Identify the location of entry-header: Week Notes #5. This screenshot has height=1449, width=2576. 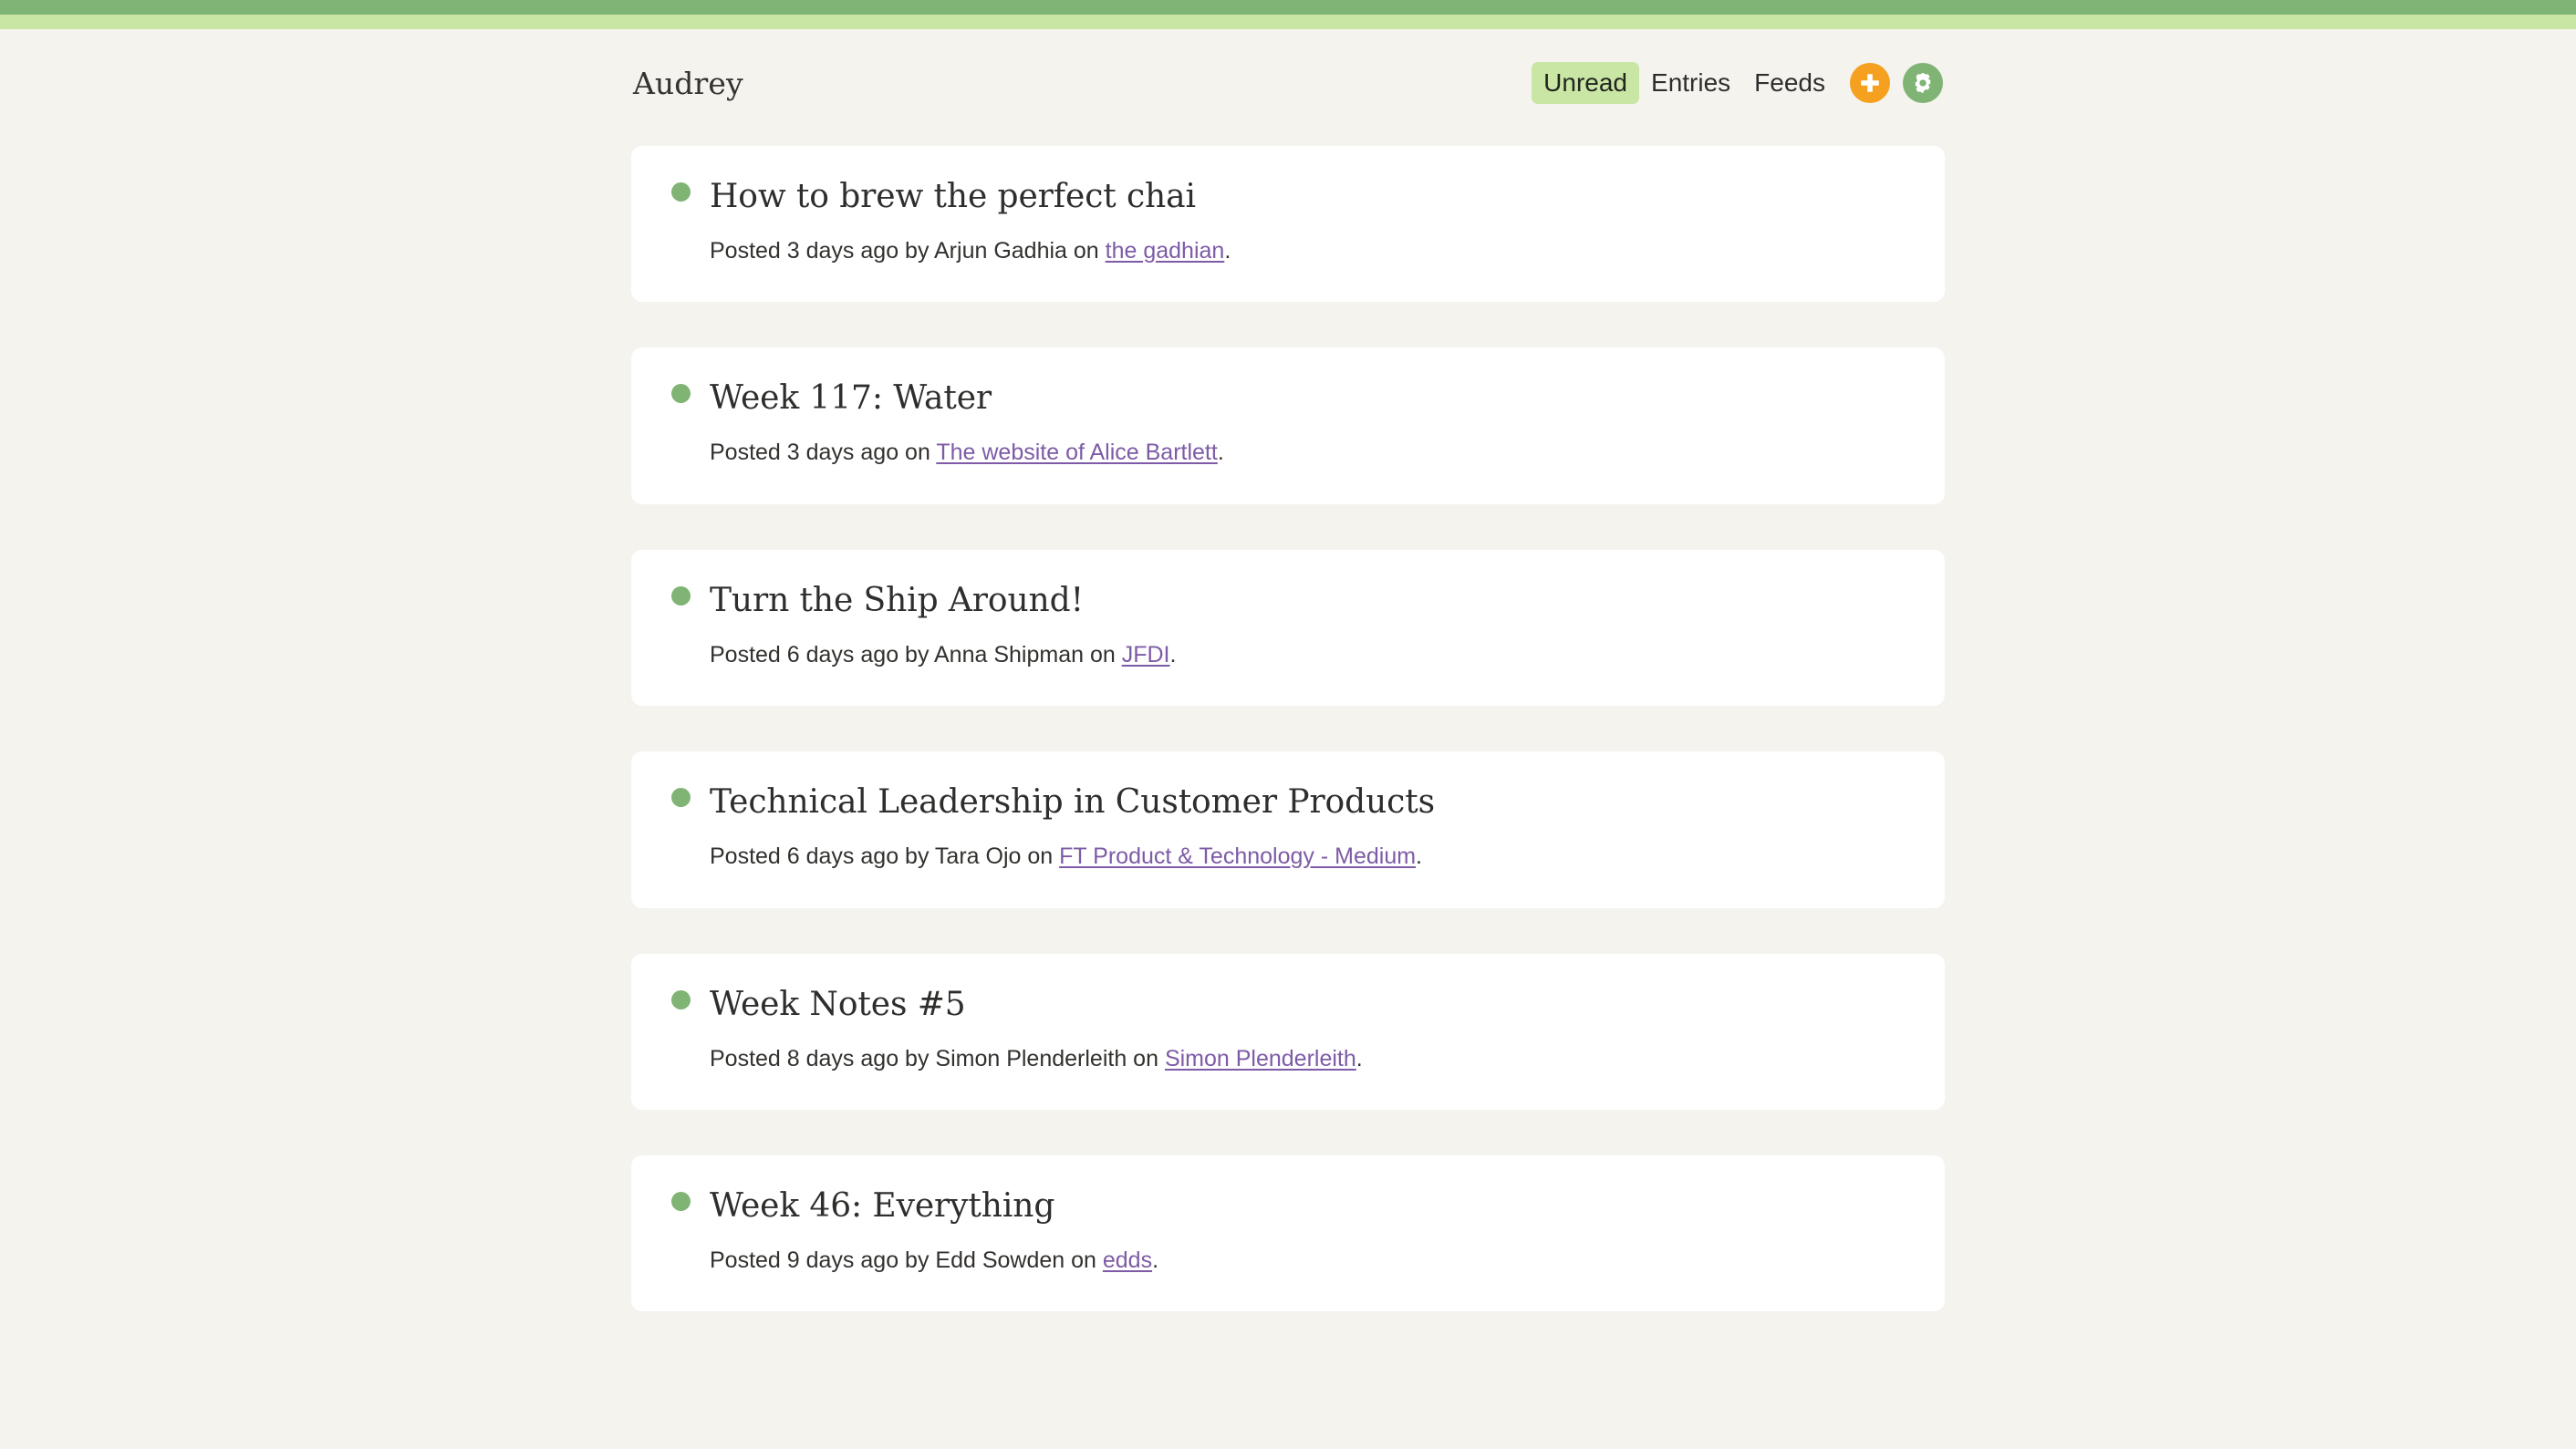
(1288, 1005).